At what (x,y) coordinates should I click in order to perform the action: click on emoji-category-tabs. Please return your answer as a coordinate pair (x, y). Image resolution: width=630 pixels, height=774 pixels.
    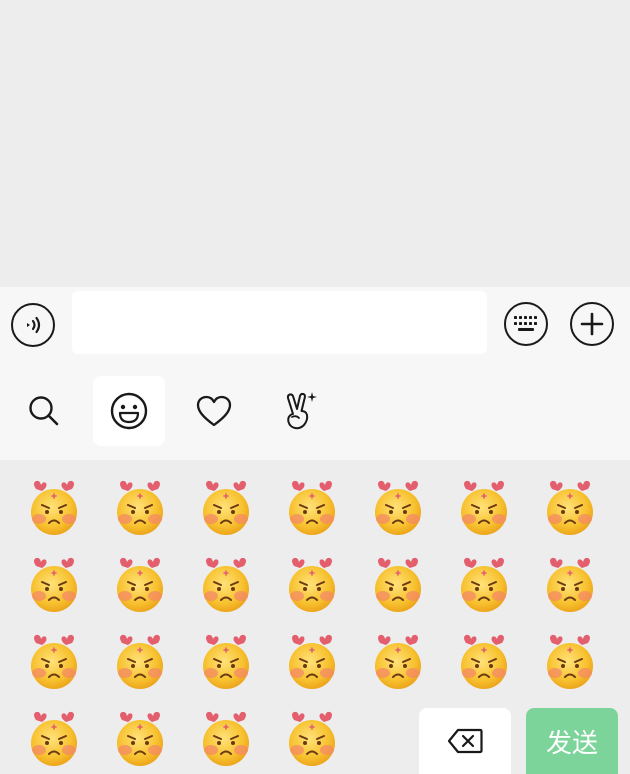
    Looking at the image, I should click on (315, 410).